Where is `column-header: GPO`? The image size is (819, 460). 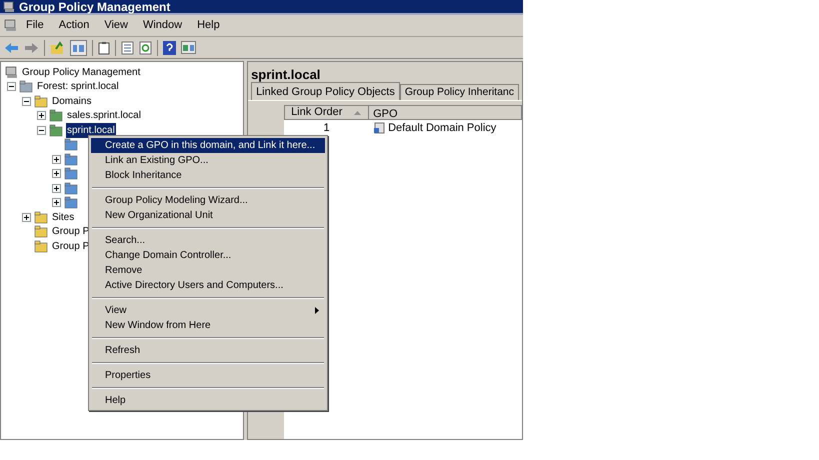 column-header: GPO is located at coordinates (445, 112).